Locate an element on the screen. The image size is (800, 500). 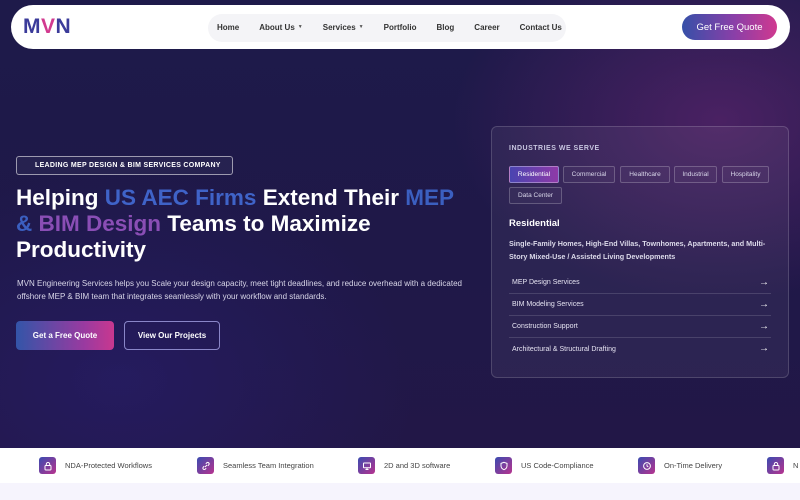
chip-industrial: Industrial is located at coordinates (695, 174).